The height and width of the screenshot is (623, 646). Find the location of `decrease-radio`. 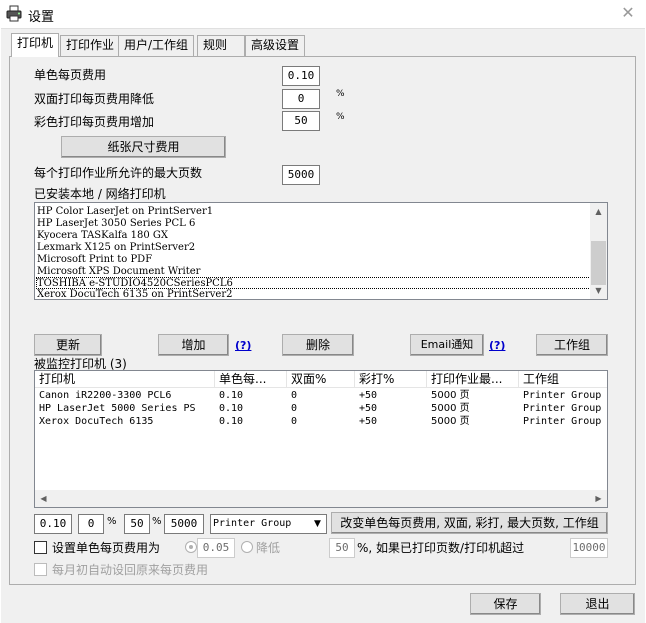

decrease-radio is located at coordinates (247, 547).